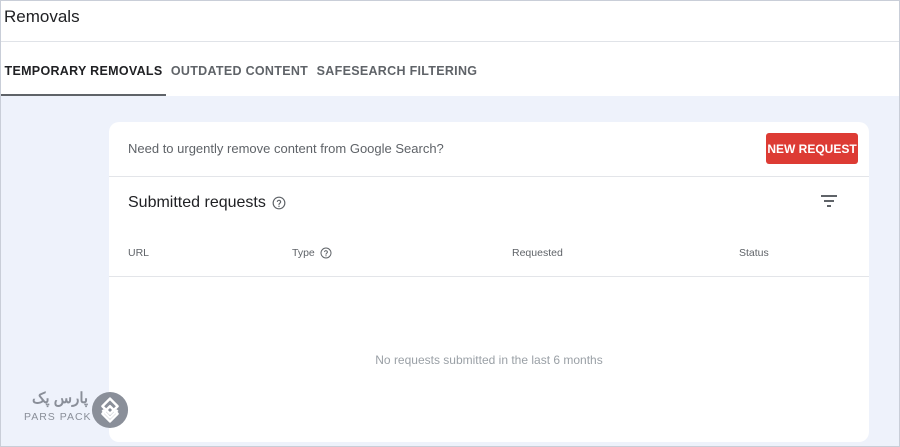  I want to click on tab-safesearch-filtering: SAFESEARCH FILTERING, so click(397, 69).